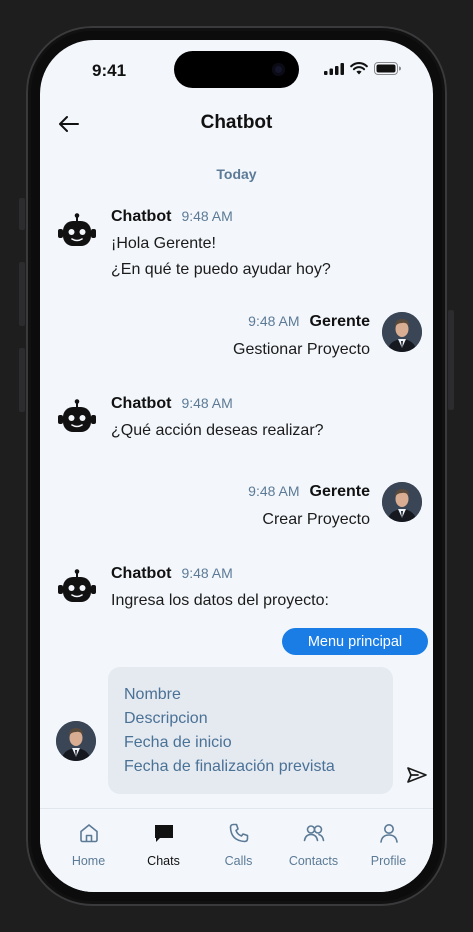 Image resolution: width=473 pixels, height=932 pixels. I want to click on nav-contacts: Contacts, so click(313, 847).